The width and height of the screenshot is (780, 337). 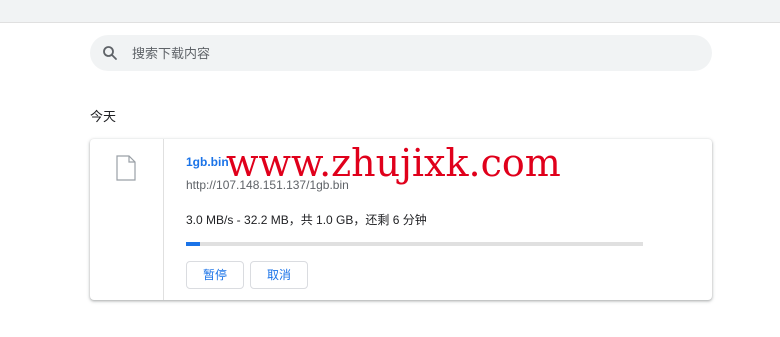 What do you see at coordinates (215, 275) in the screenshot?
I see `pause-button: 暂停` at bounding box center [215, 275].